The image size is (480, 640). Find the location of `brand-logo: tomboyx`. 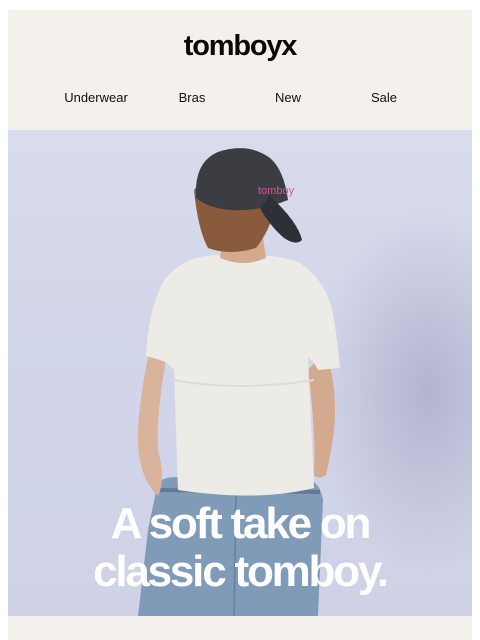

brand-logo: tomboyx is located at coordinates (240, 46).